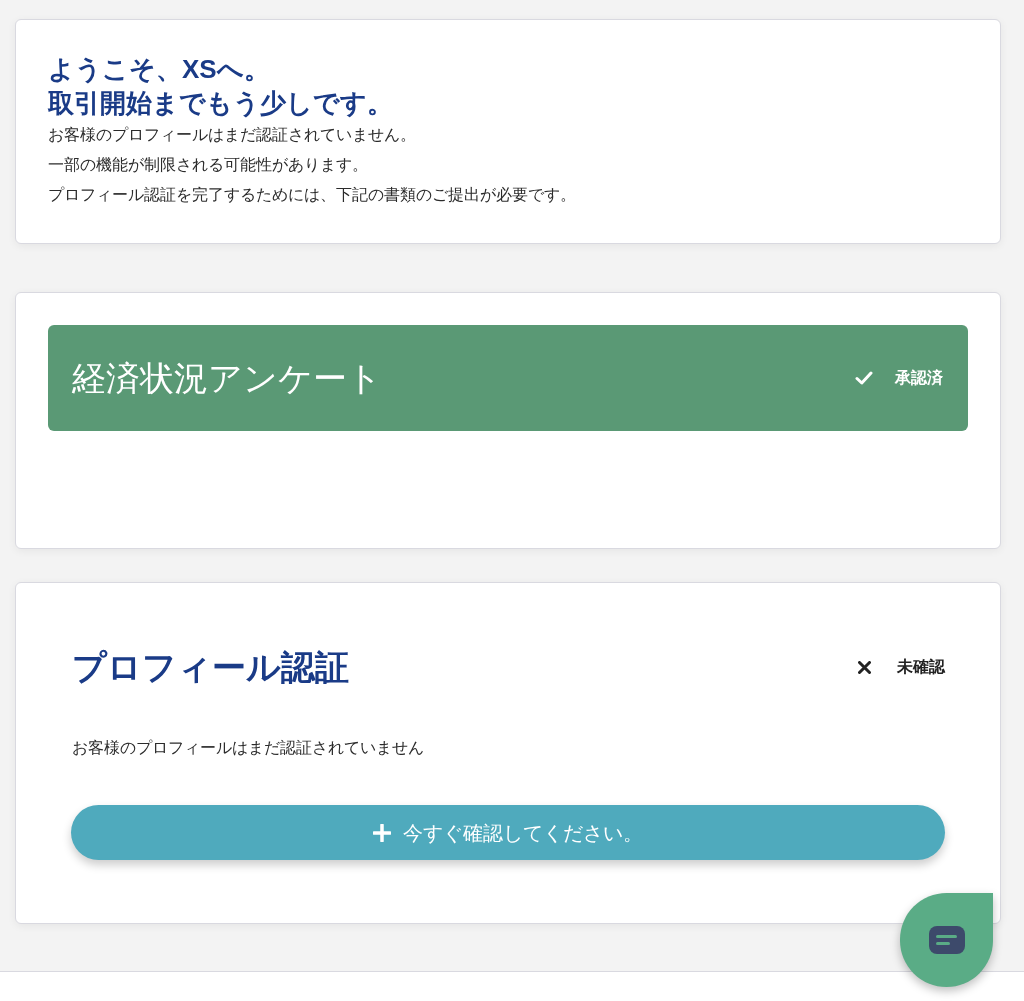  I want to click on status-label: 未確認, so click(921, 667).